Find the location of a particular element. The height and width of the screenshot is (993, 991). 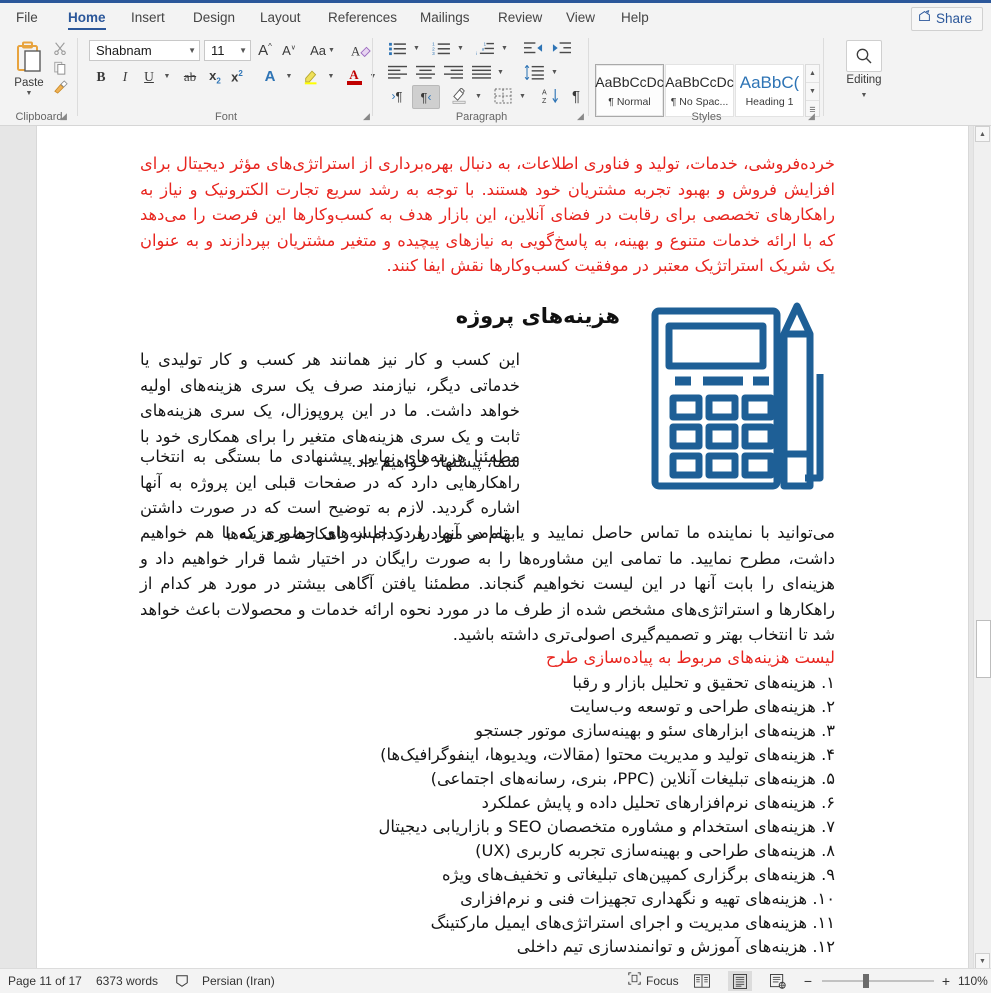

tab-review: Review is located at coordinates (520, 17).